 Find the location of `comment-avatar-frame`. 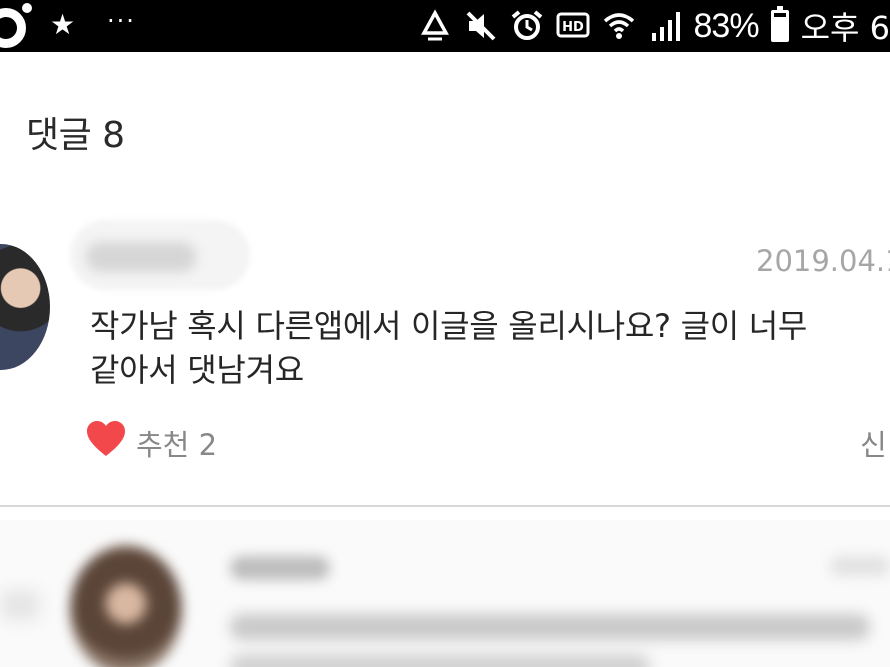

comment-avatar-frame is located at coordinates (25, 307).